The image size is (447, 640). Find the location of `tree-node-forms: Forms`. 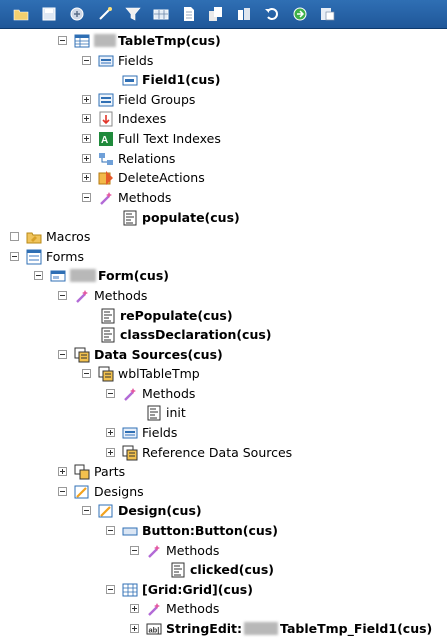

tree-node-forms: Forms is located at coordinates (47, 256).